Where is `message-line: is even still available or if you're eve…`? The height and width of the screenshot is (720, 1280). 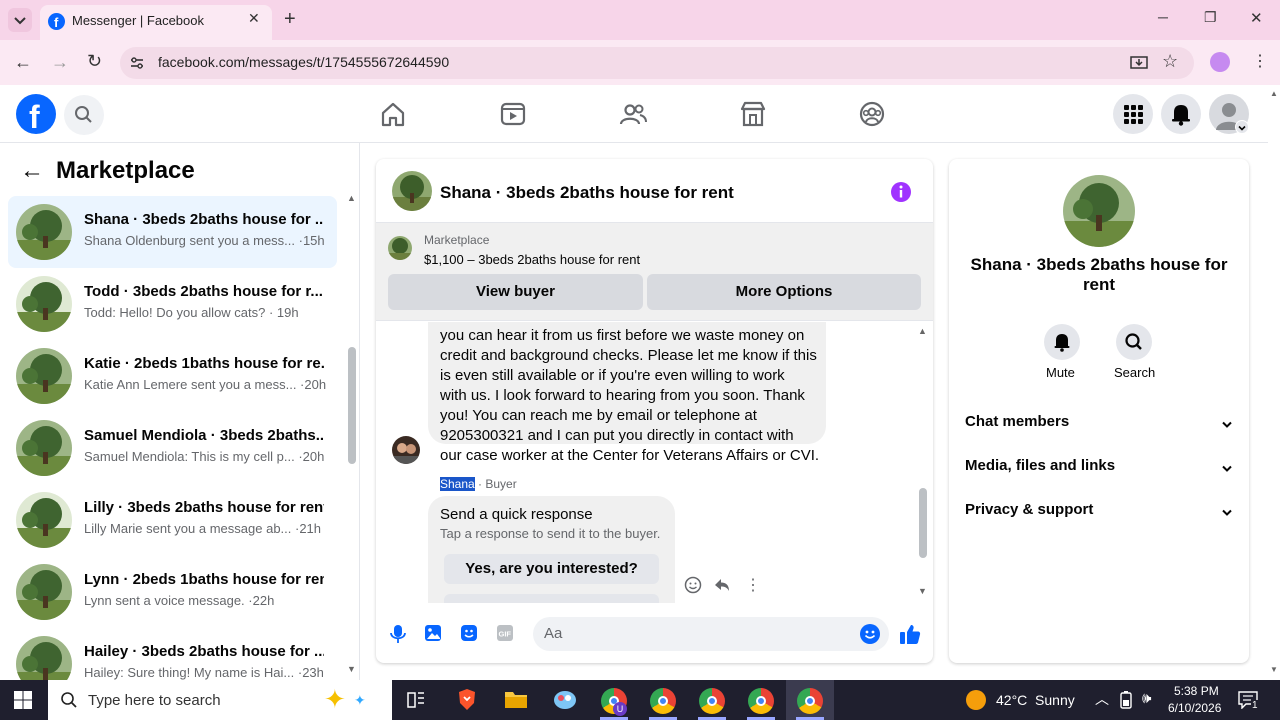
message-line: is even still available or if you're eve… is located at coordinates (612, 375).